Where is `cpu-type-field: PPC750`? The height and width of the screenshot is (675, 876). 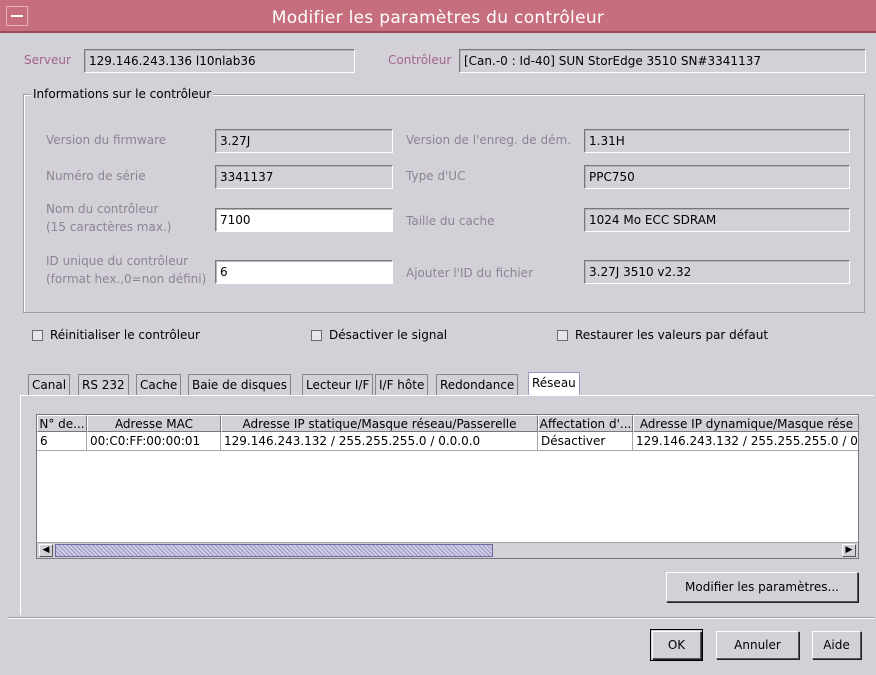
cpu-type-field: PPC750 is located at coordinates (717, 177).